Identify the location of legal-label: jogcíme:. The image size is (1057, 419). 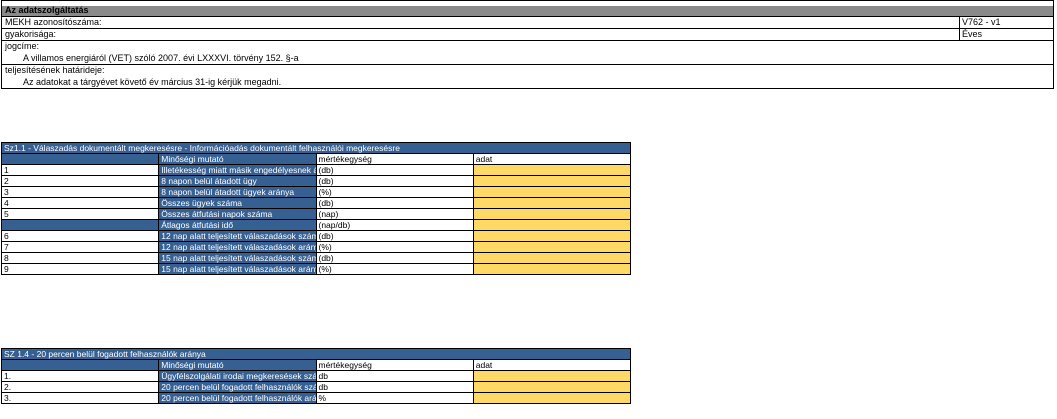
(22, 46).